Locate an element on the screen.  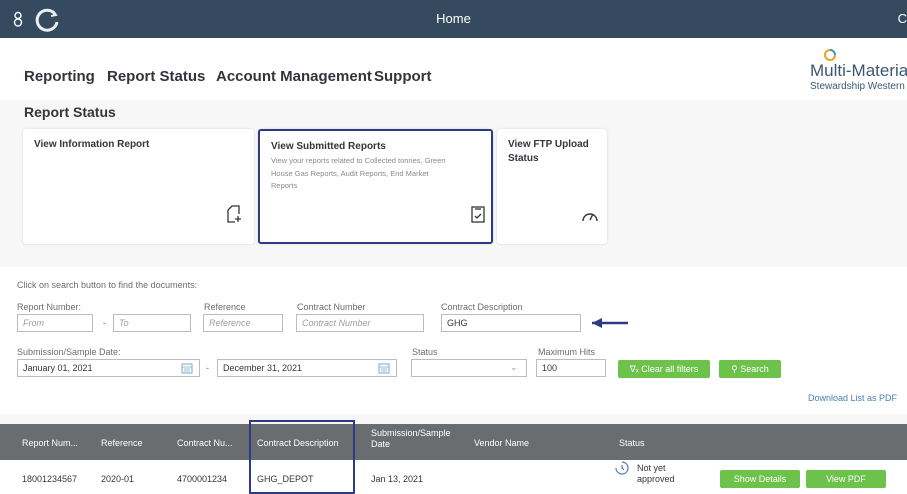
pending-clock-icon is located at coordinates (622, 468).